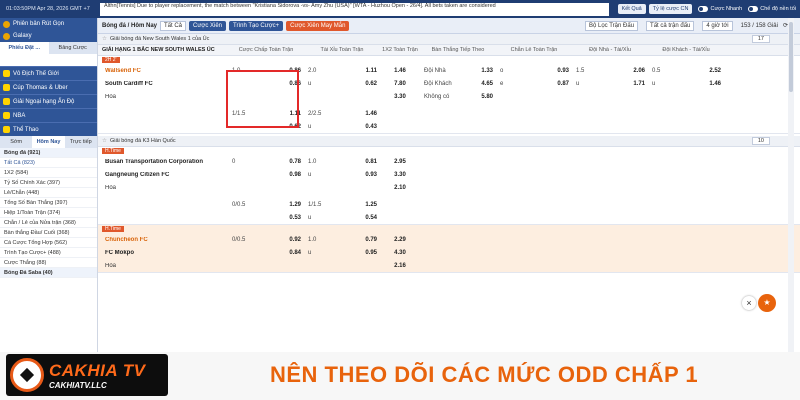 The height and width of the screenshot is (400, 800). Describe the element at coordinates (400, 266) in the screenshot. I see `odds-cell: 2.16` at that location.